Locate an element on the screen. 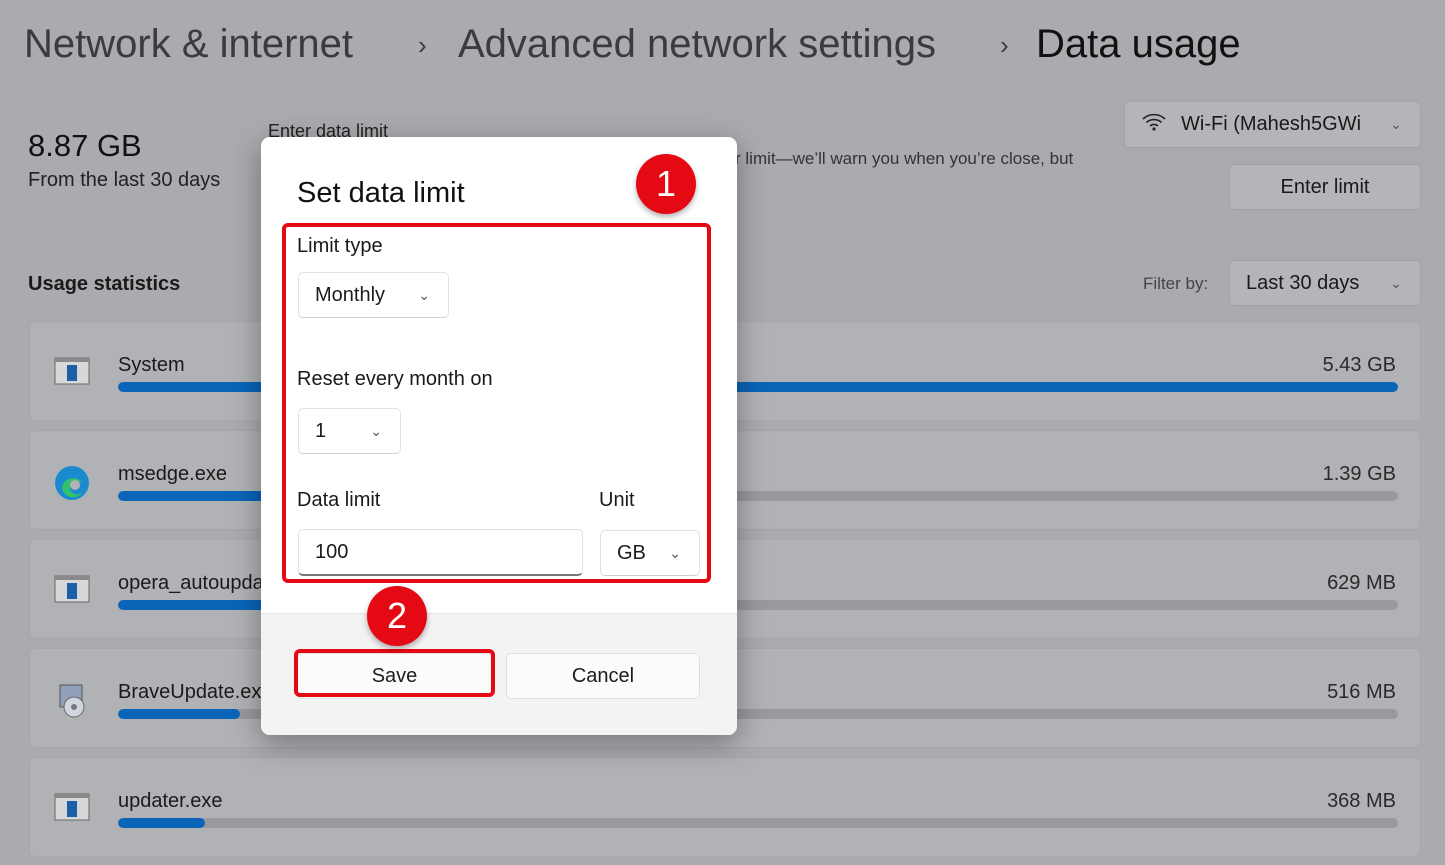 Image resolution: width=1445 pixels, height=865 pixels. filter-select: Last 30 days ⌄ is located at coordinates (1325, 283).